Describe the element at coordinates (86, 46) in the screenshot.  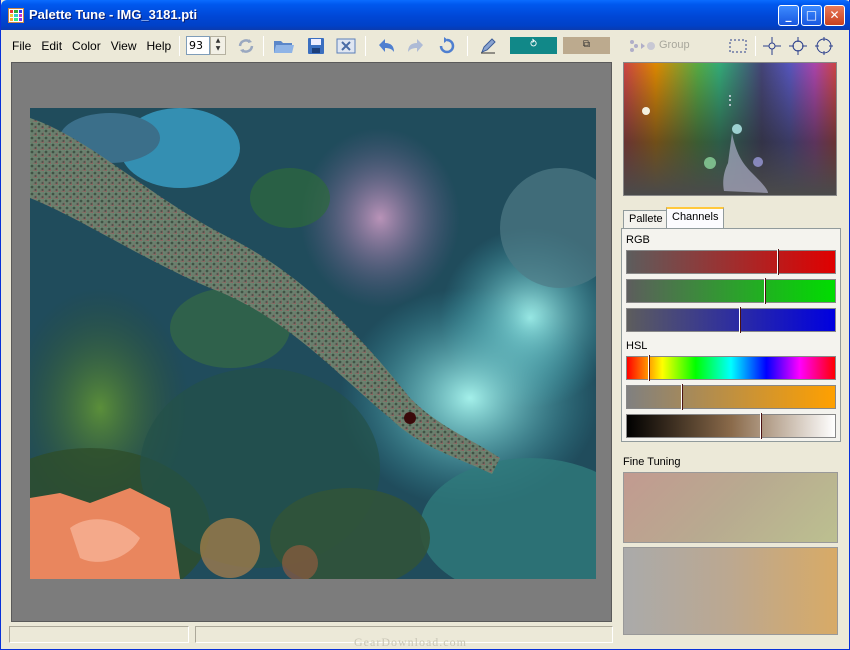
I see `menu-color: Color` at that location.